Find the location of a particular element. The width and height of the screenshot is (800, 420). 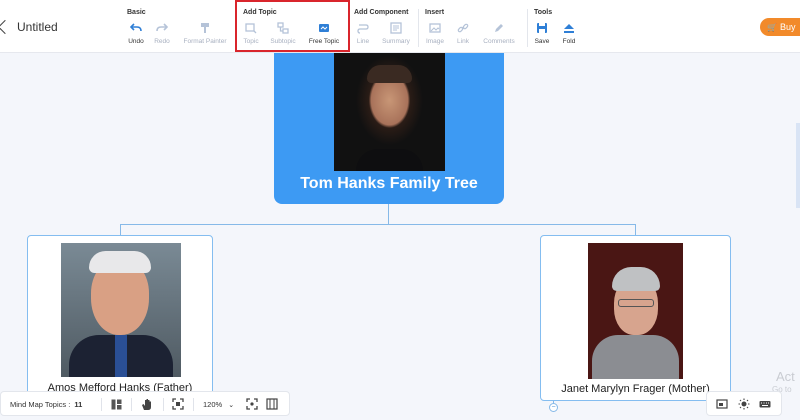

group-title-insert: Insert is located at coordinates (435, 12).